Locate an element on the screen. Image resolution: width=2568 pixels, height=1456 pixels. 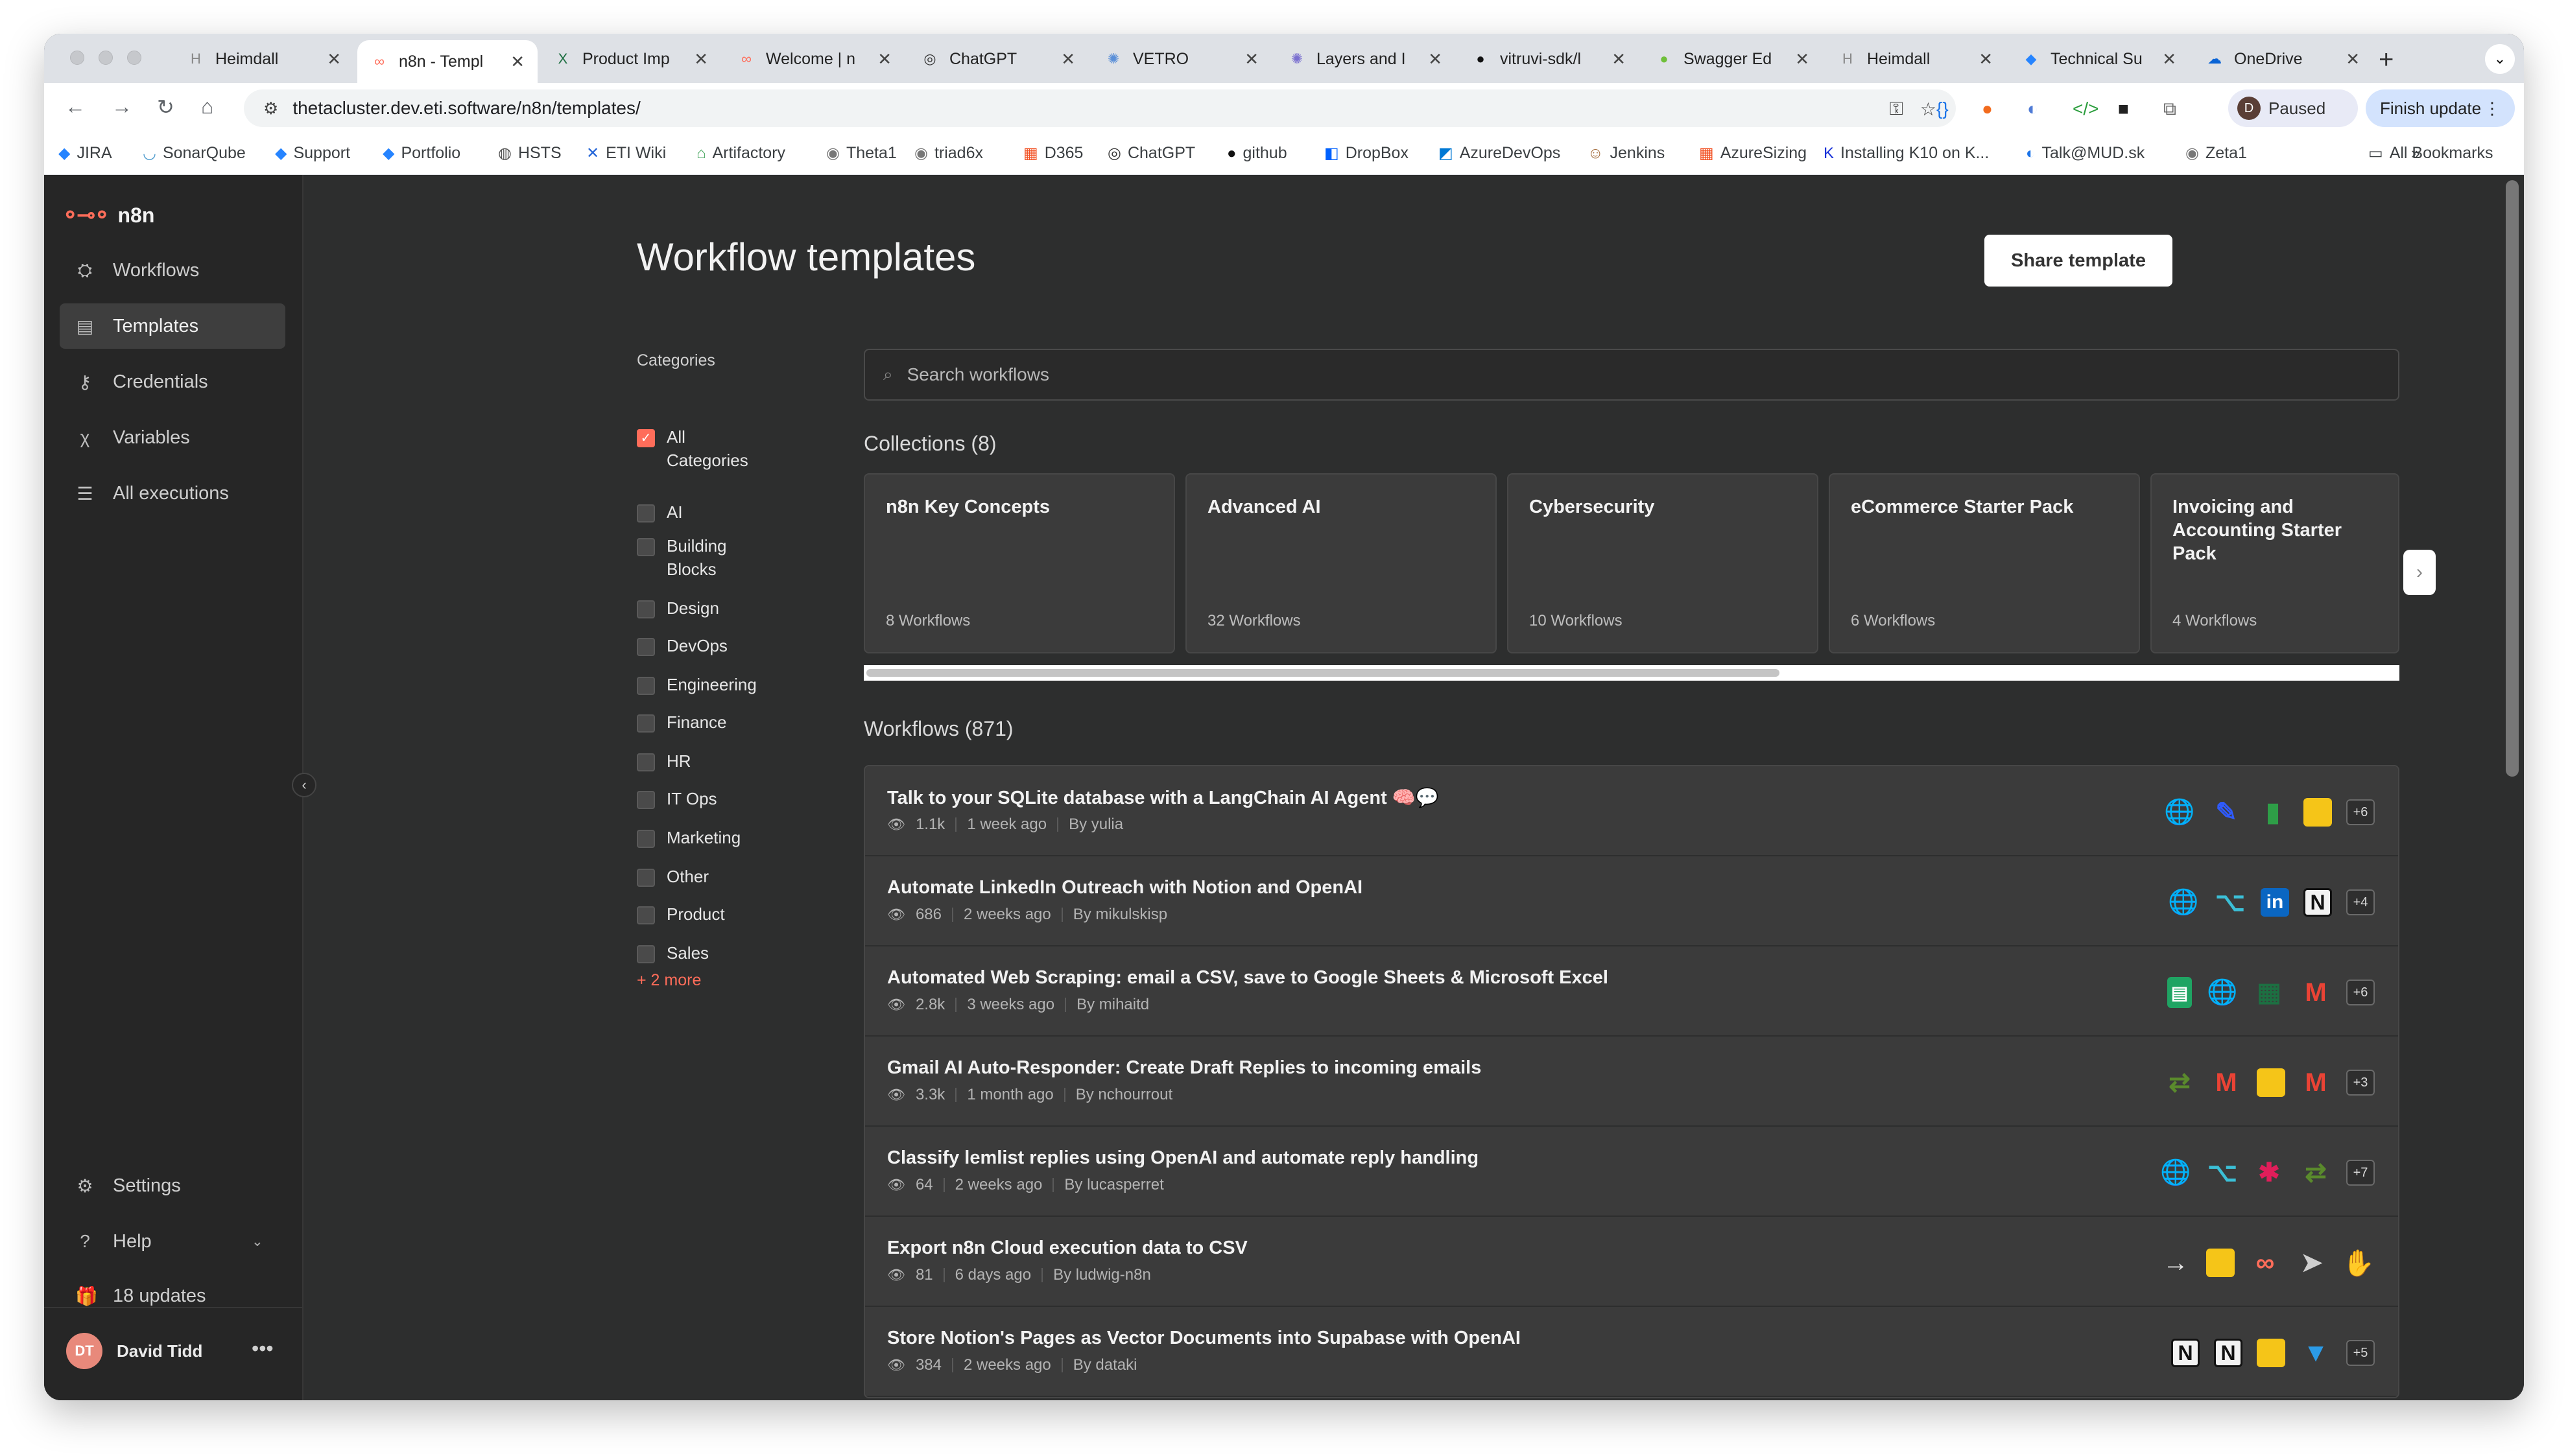
profile-button: D Paused is located at coordinates (2293, 108).